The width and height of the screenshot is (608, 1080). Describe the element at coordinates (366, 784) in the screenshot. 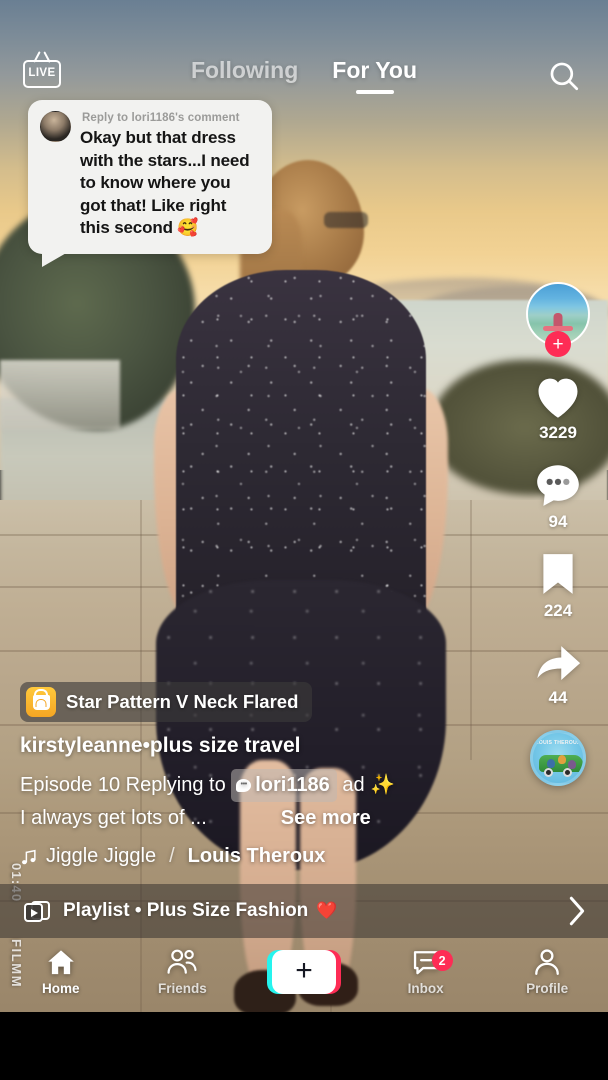

I see `description-suffix: ad ✨` at that location.